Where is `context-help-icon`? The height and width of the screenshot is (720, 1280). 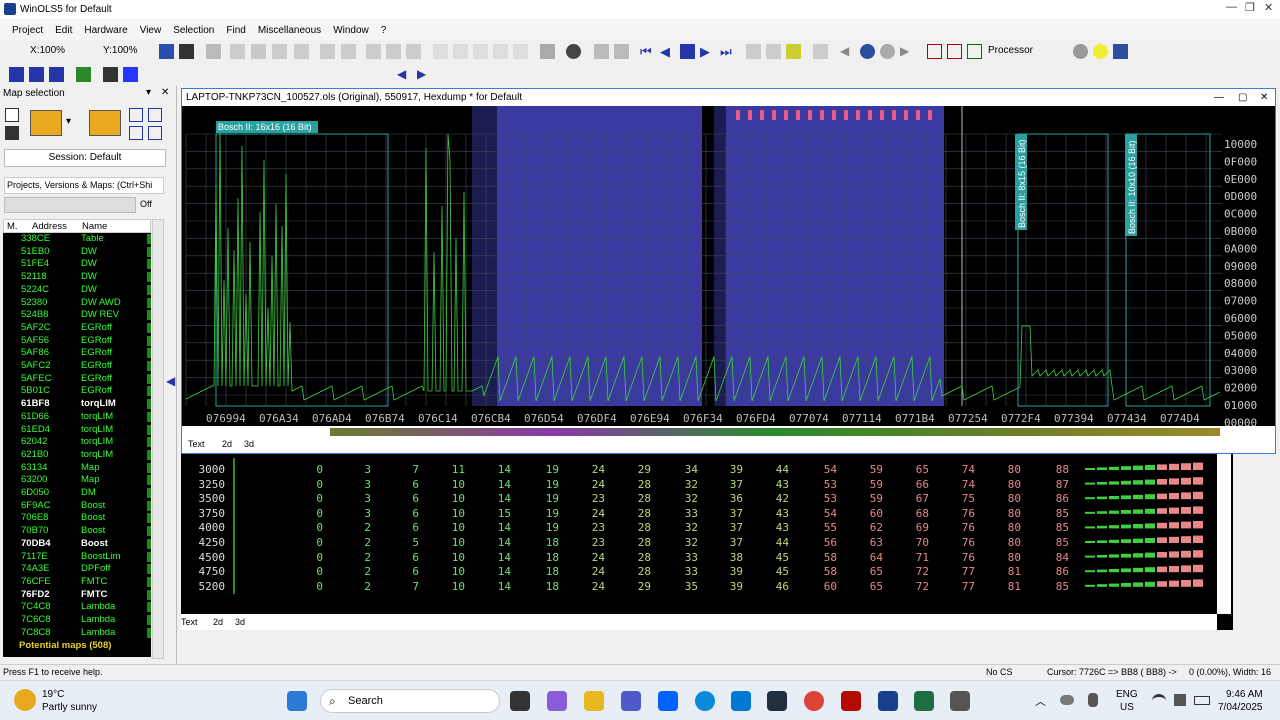 context-help-icon is located at coordinates (1120, 51).